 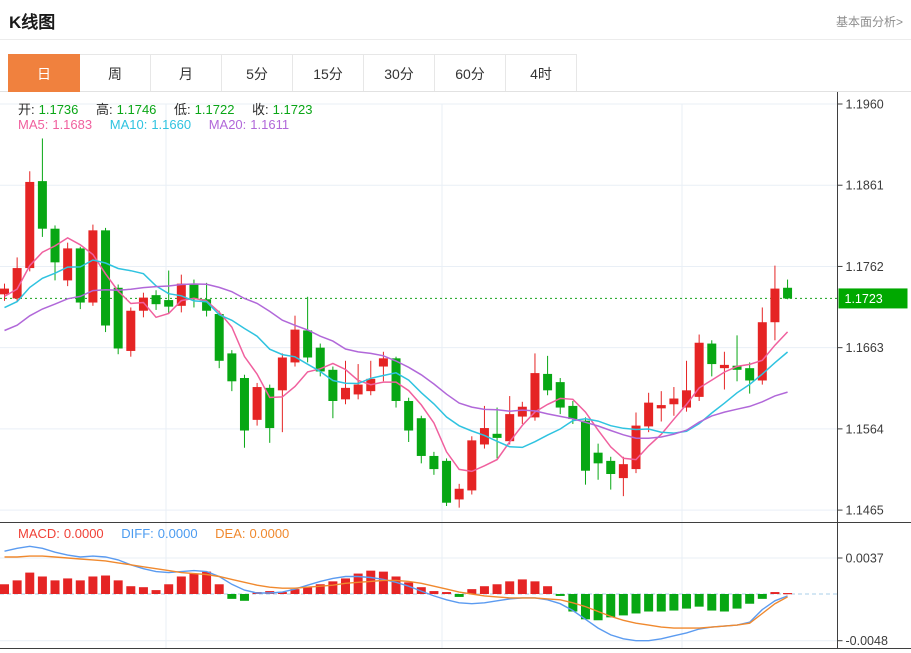 I want to click on tab-month: 月, so click(x=186, y=73).